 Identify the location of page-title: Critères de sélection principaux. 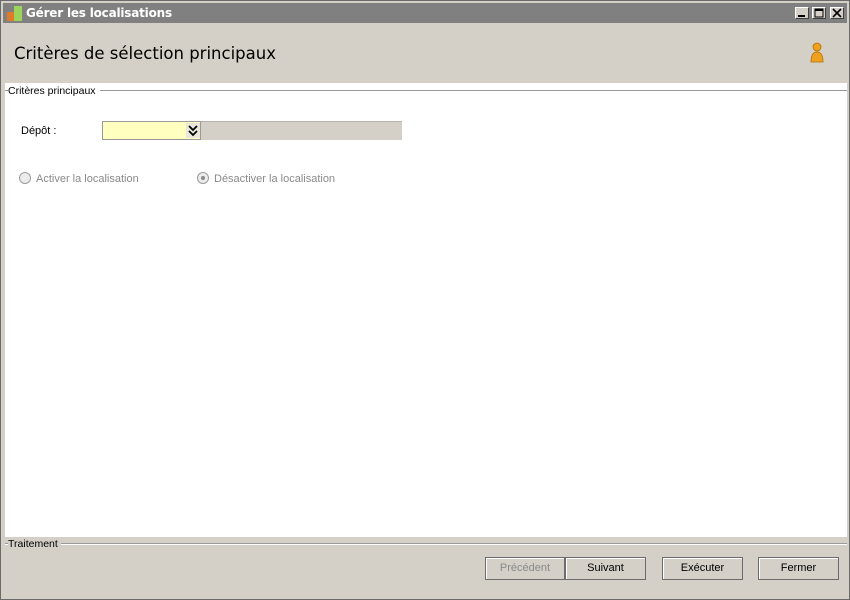
(145, 53).